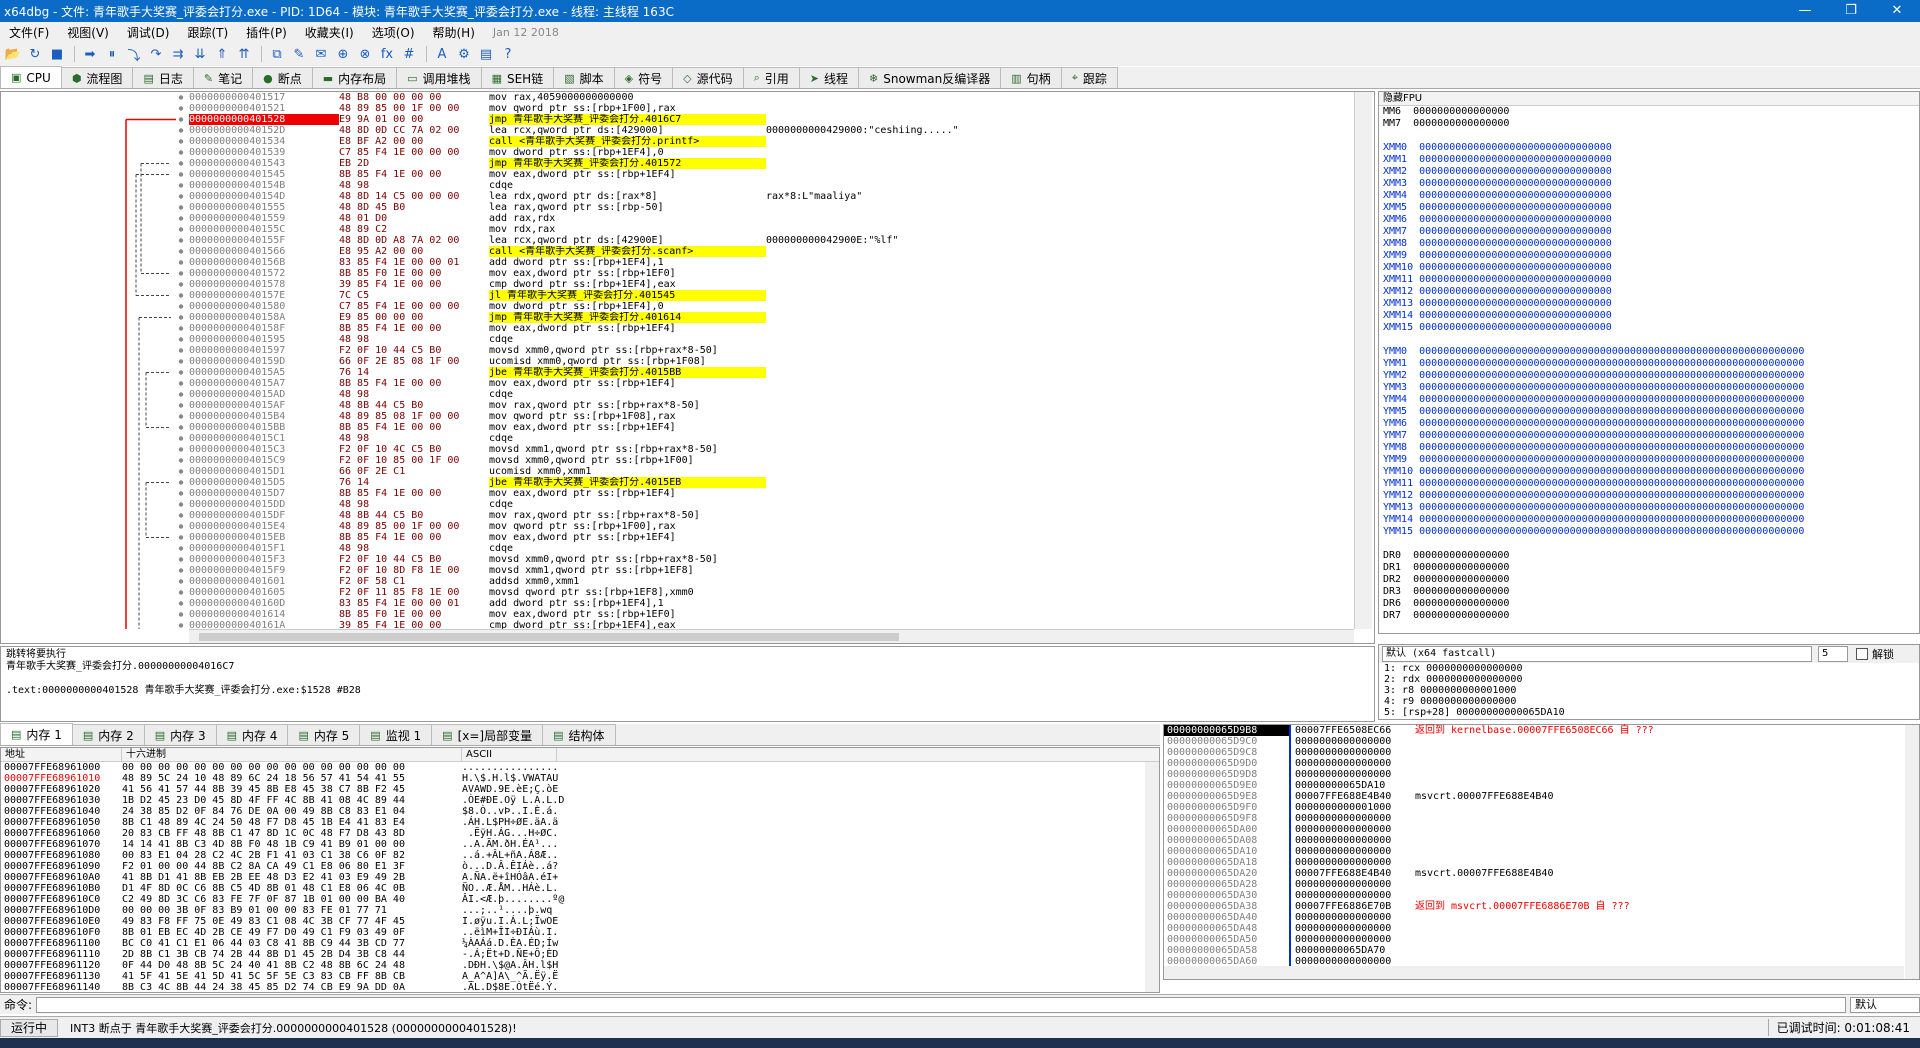  Describe the element at coordinates (627, 592) in the screenshot. I see `disasm-instruction: movsd qword ptr ss:[rbp+1EF8],xmm0` at that location.